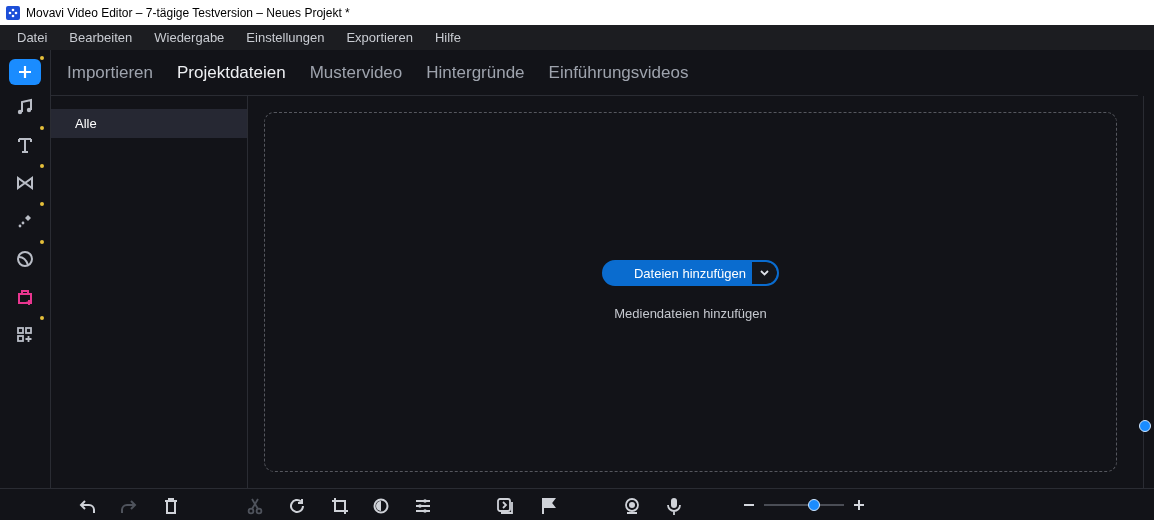 The height and width of the screenshot is (520, 1154). Describe the element at coordinates (188, 13) in the screenshot. I see `window-title: Movavi Video Editor – 7-tägige Testversion – Neues Projekt *` at that location.